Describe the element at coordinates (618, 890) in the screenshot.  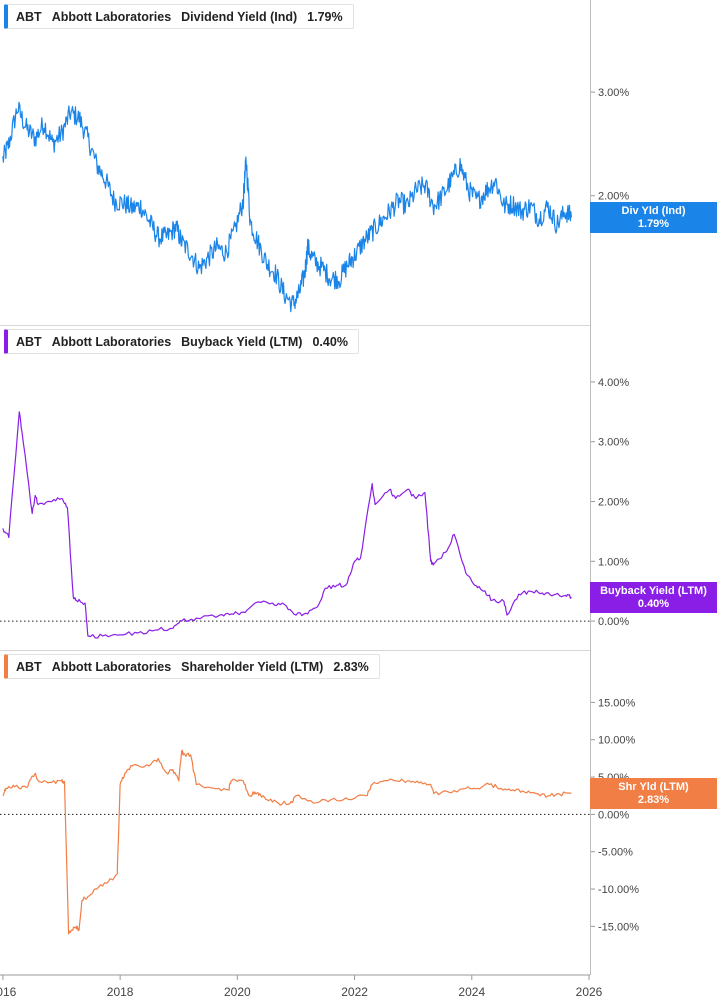
I see `y-tick-label: -10.00%` at that location.